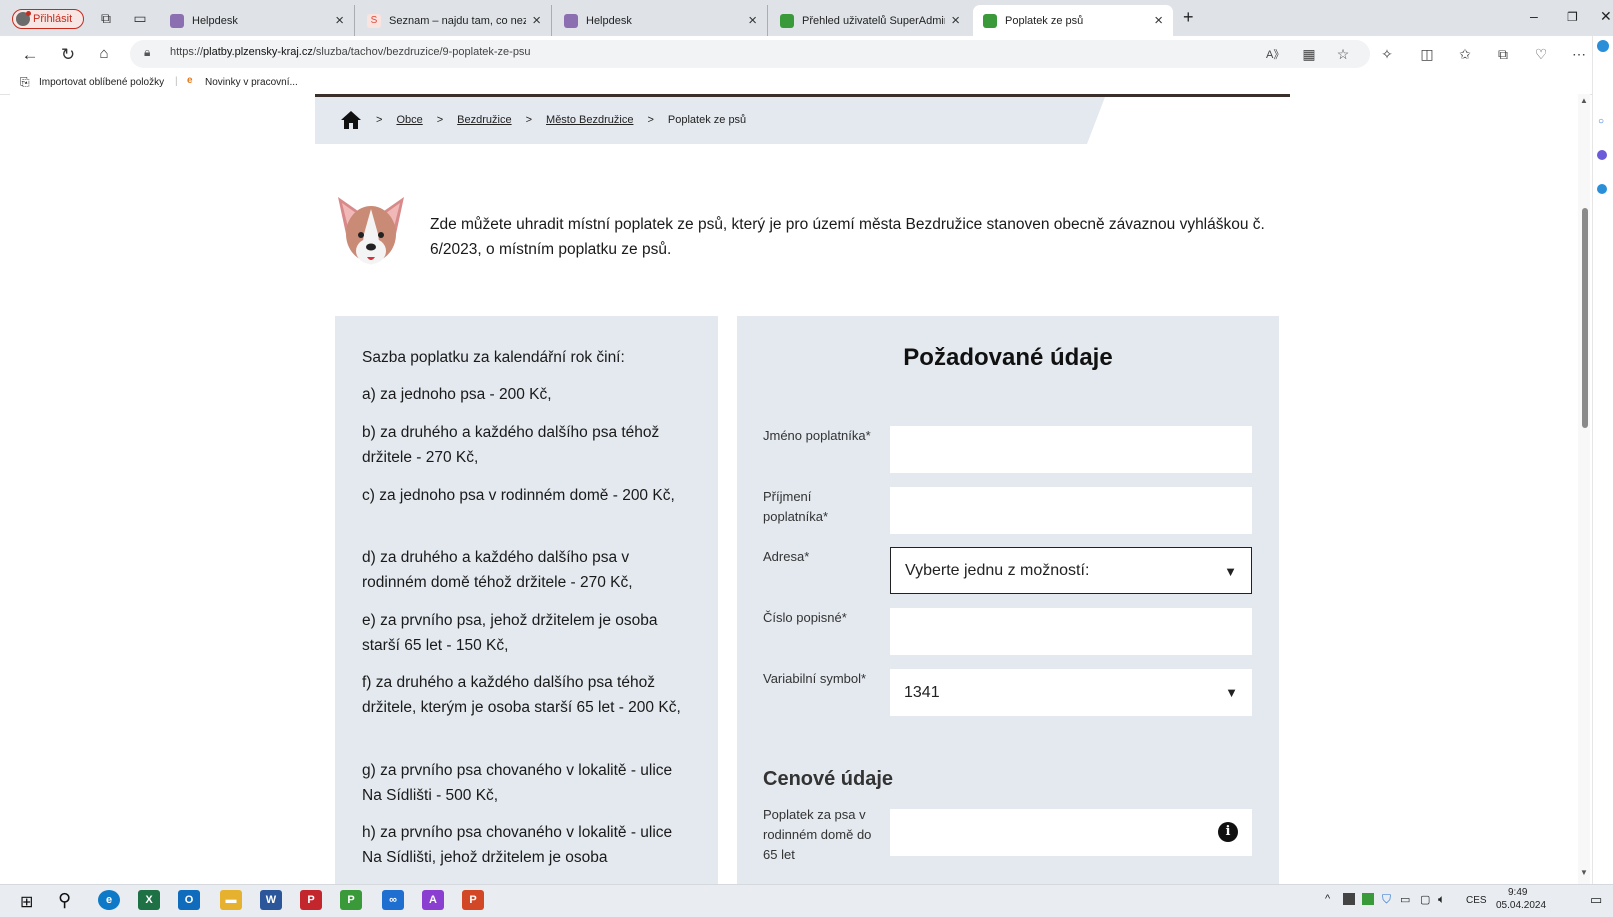  I want to click on restore-icon: ❐, so click(1572, 17).